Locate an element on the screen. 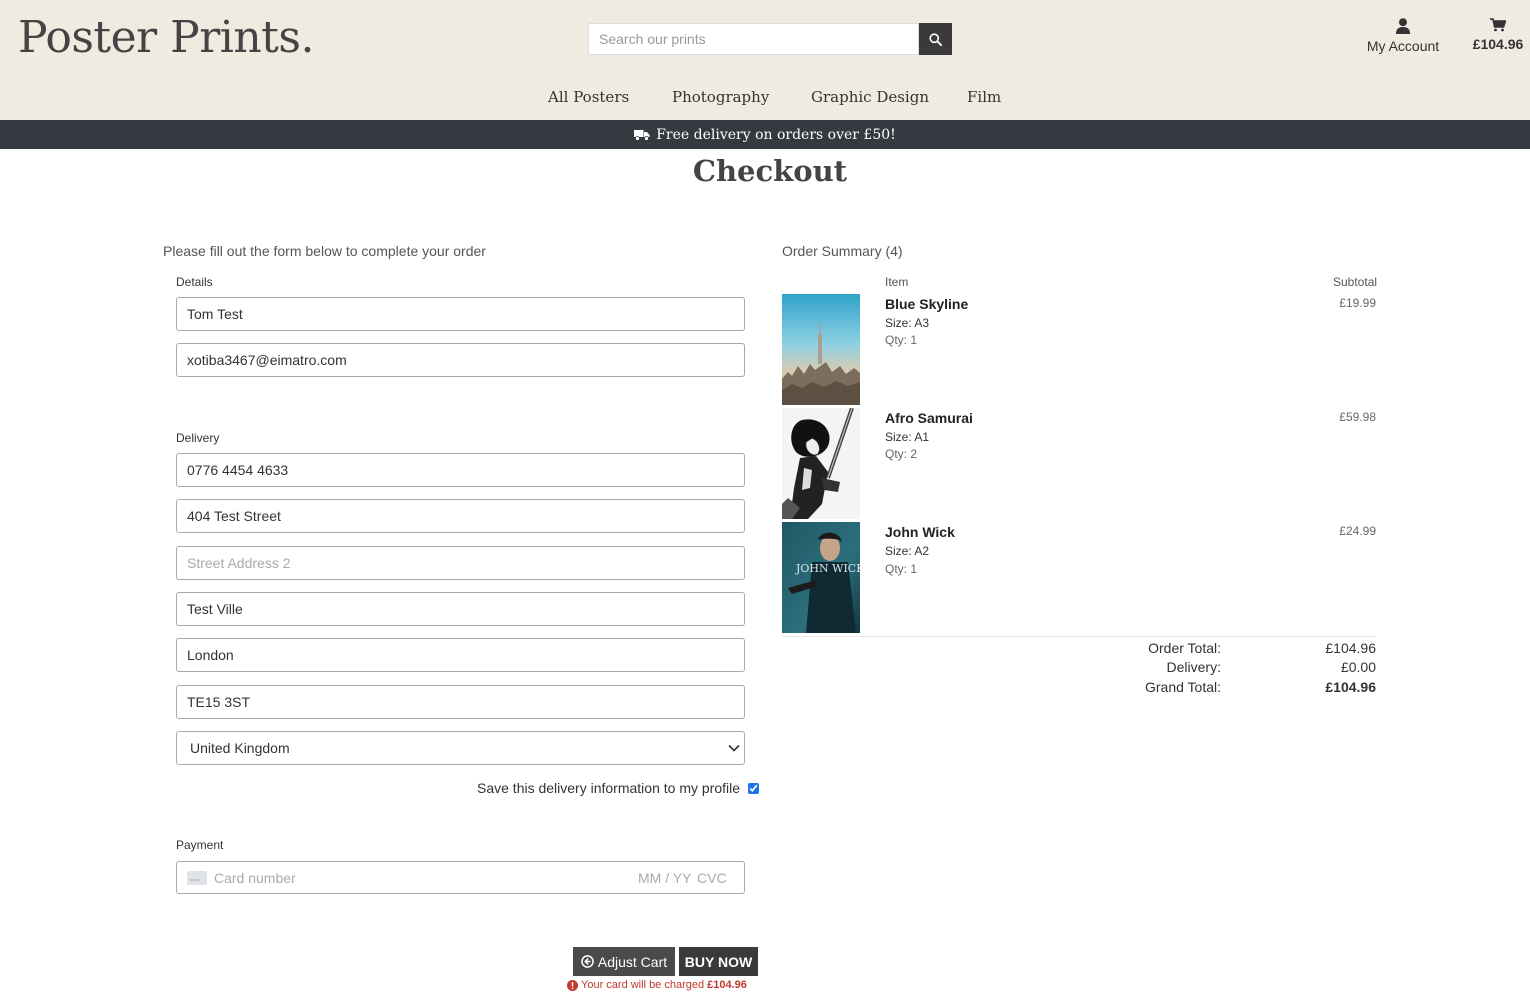 Image resolution: width=1530 pixels, height=1002 pixels. card-expiry-placeholder: MM / YY is located at coordinates (665, 878).